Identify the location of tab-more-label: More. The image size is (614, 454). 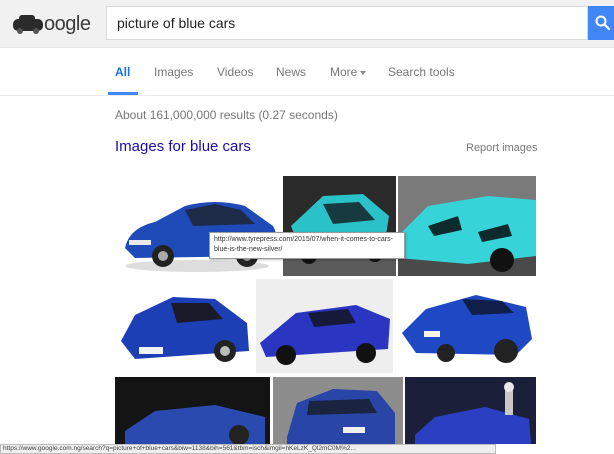
(344, 72).